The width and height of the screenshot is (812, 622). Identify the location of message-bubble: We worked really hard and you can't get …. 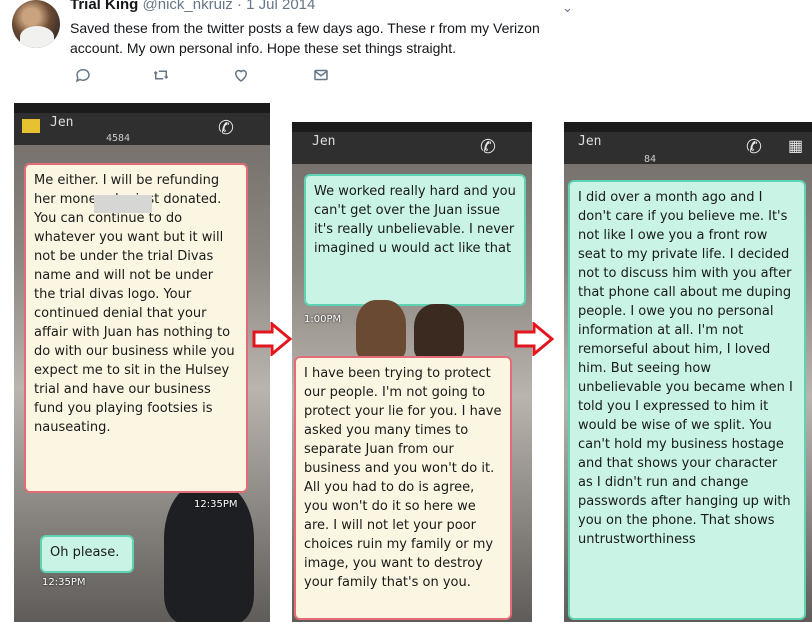
(415, 240).